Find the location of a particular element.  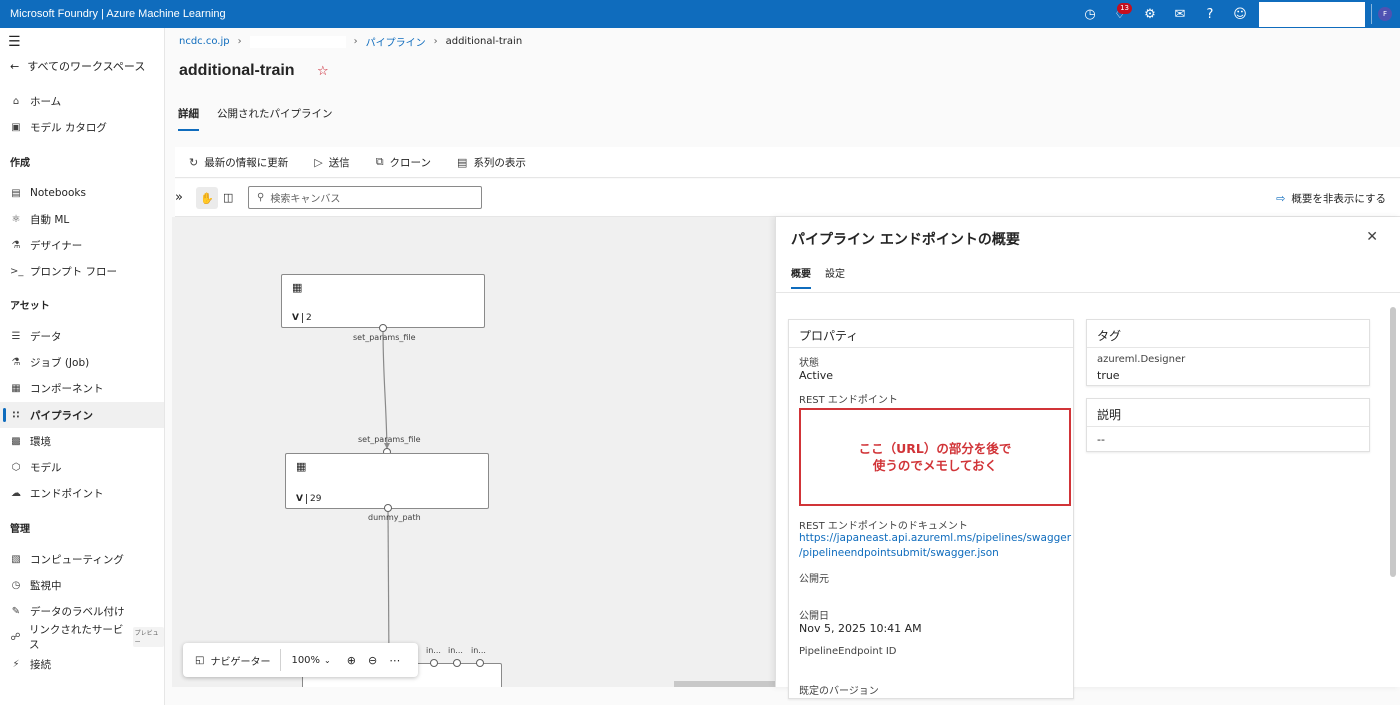

select-screen-icon: ◫ is located at coordinates (228, 197).